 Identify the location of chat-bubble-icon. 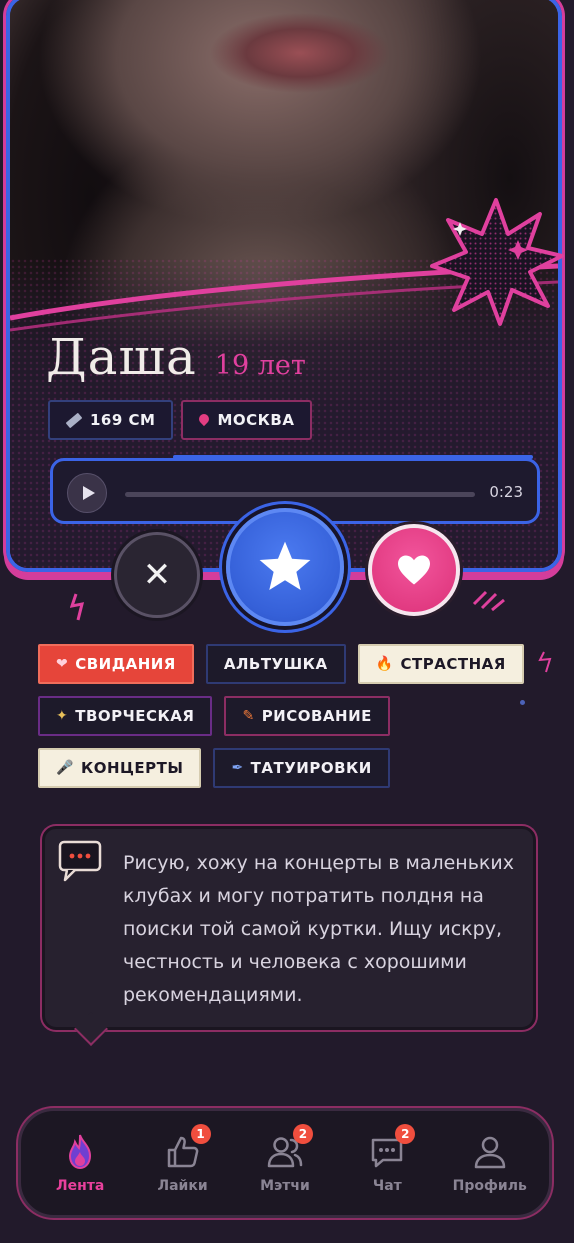
(80, 861).